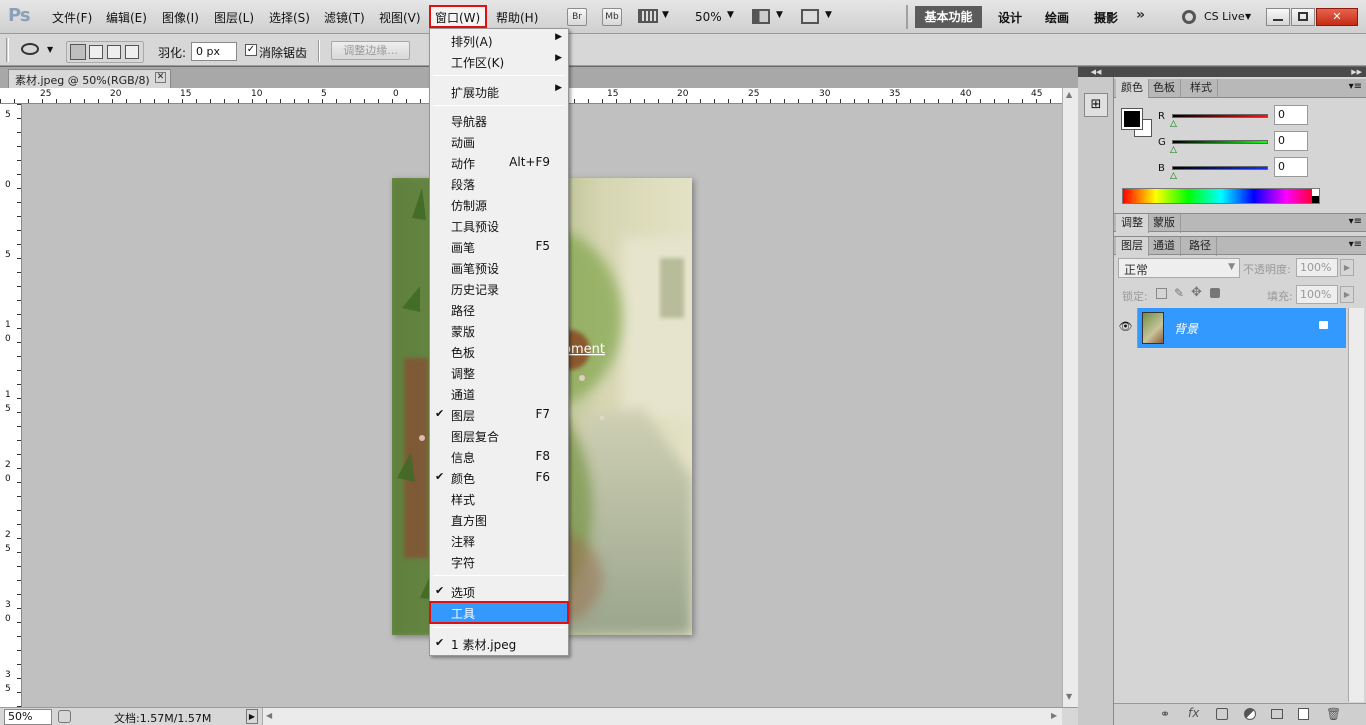 Image resolution: width=1366 pixels, height=725 pixels. I want to click on scroll-right-icon: ▶, so click(1054, 715).